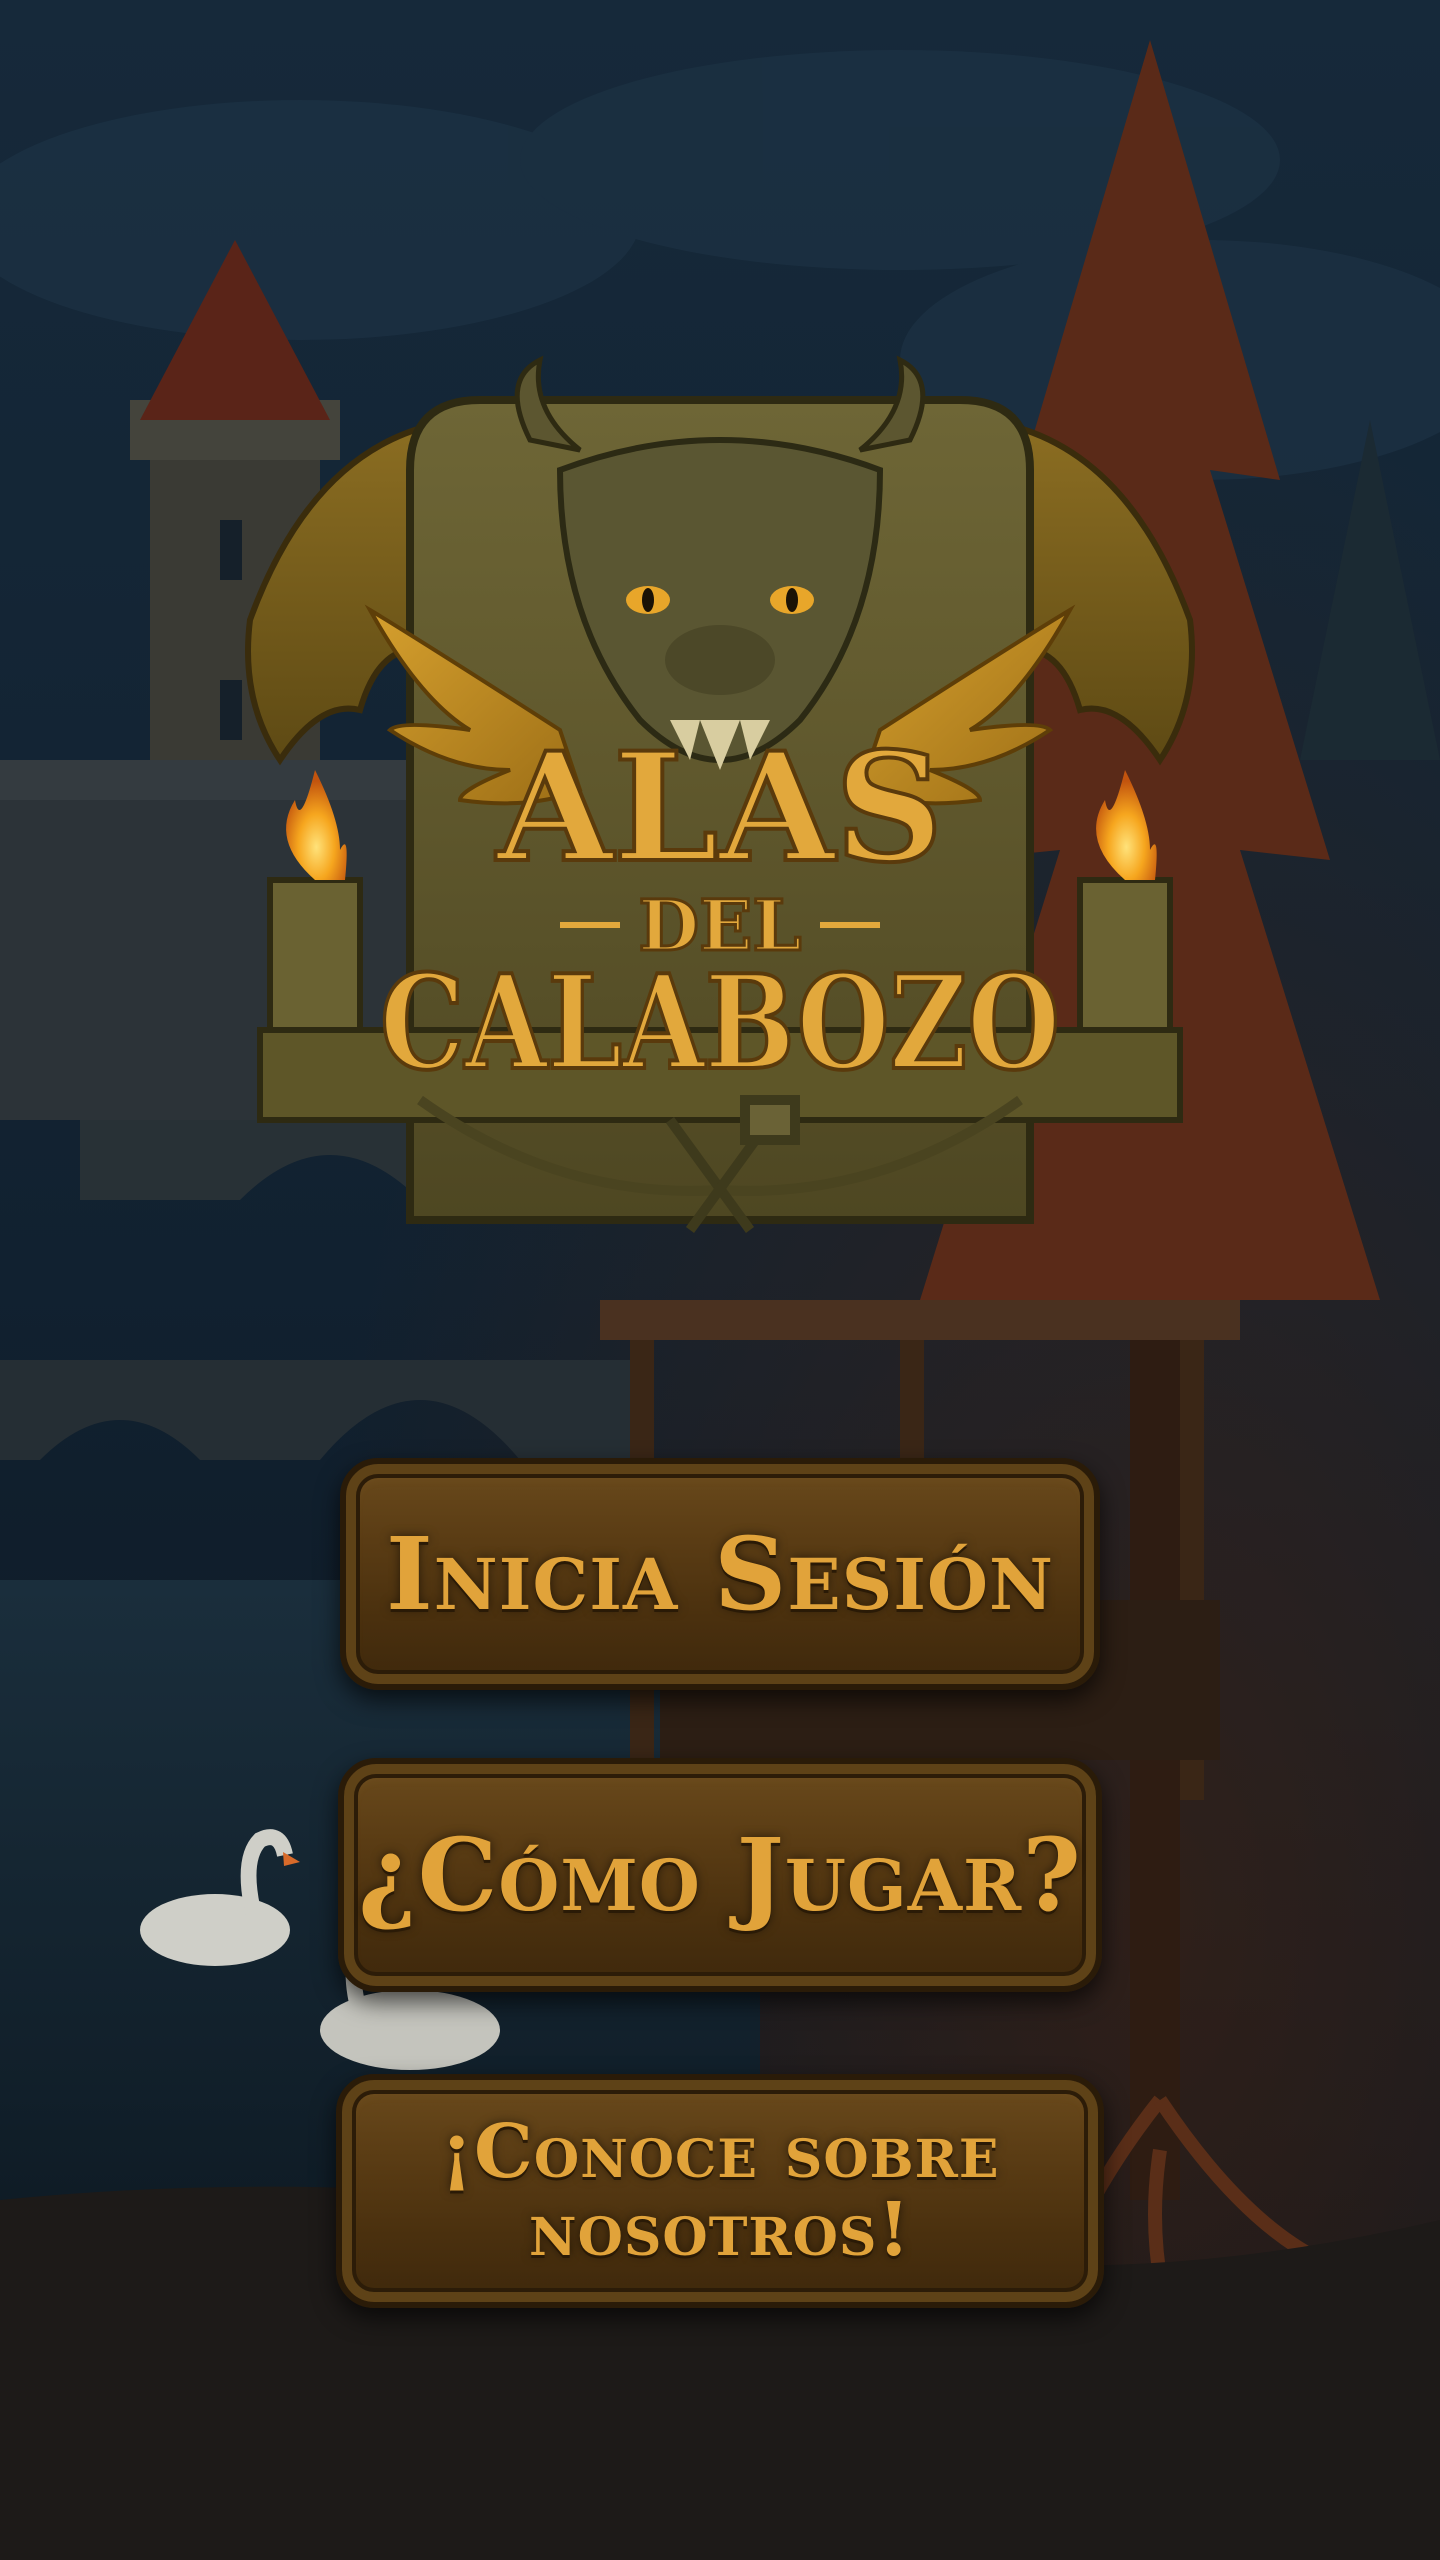 The image size is (1440, 2560). I want to click on about-us-button-label: ¡Conoce sobre nosotros!, so click(720, 2191).